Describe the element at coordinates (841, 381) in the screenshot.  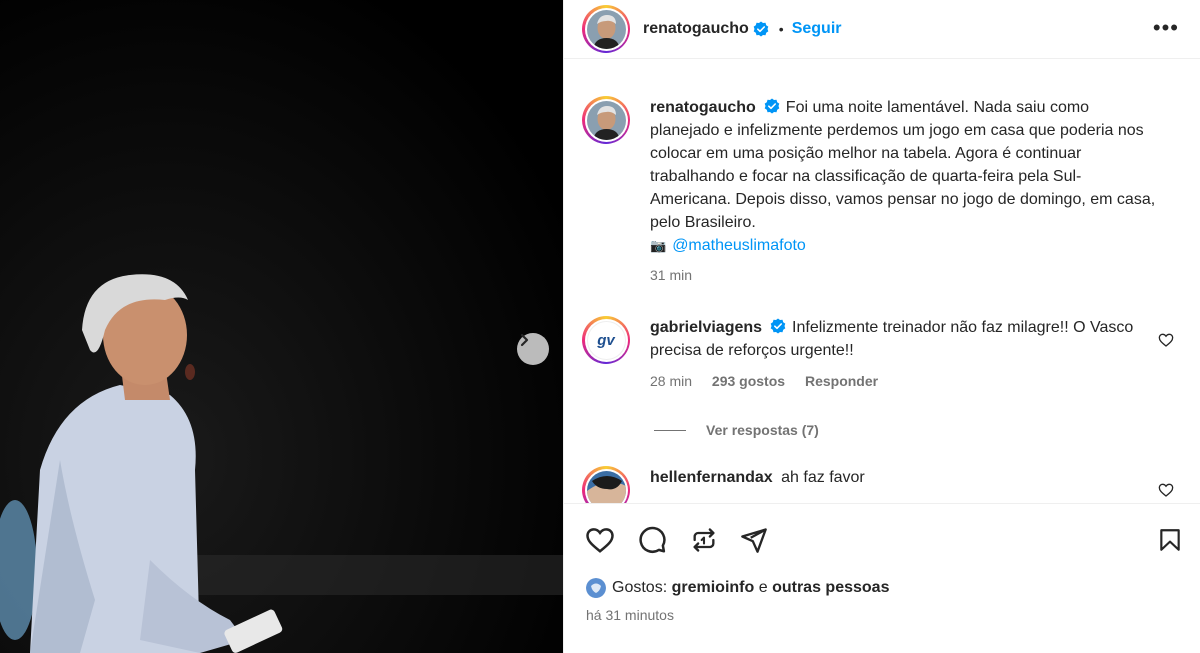
I see `reply-button: Responder` at that location.